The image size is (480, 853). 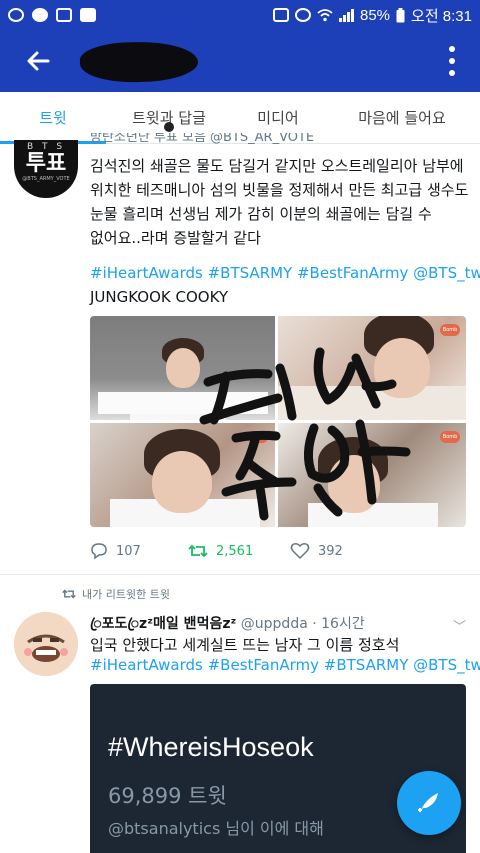 What do you see at coordinates (163, 624) in the screenshot?
I see `author-name: ꦿ포도ꦿzᶻ매일 밴먹음zᶻ` at bounding box center [163, 624].